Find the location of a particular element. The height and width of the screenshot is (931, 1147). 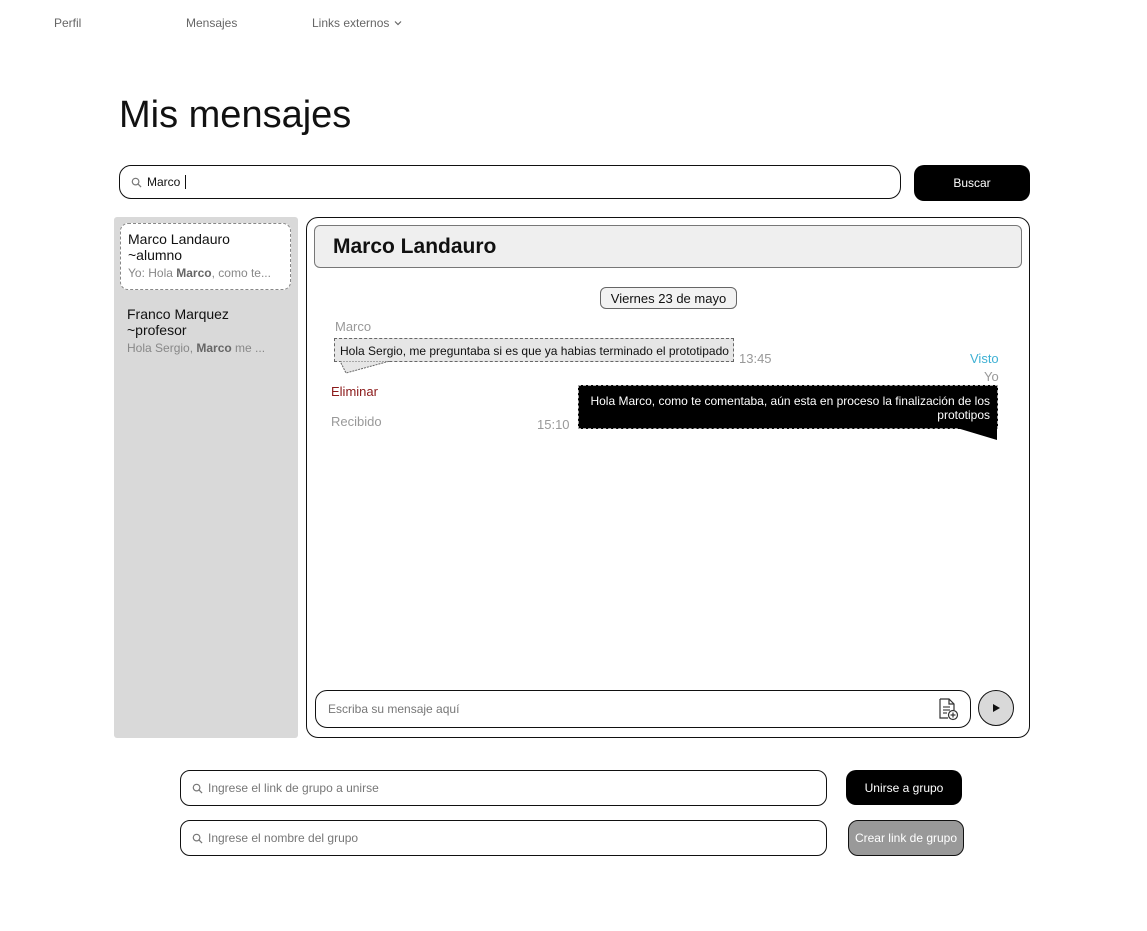

nav-links-externos-label: Links externos is located at coordinates (351, 23).